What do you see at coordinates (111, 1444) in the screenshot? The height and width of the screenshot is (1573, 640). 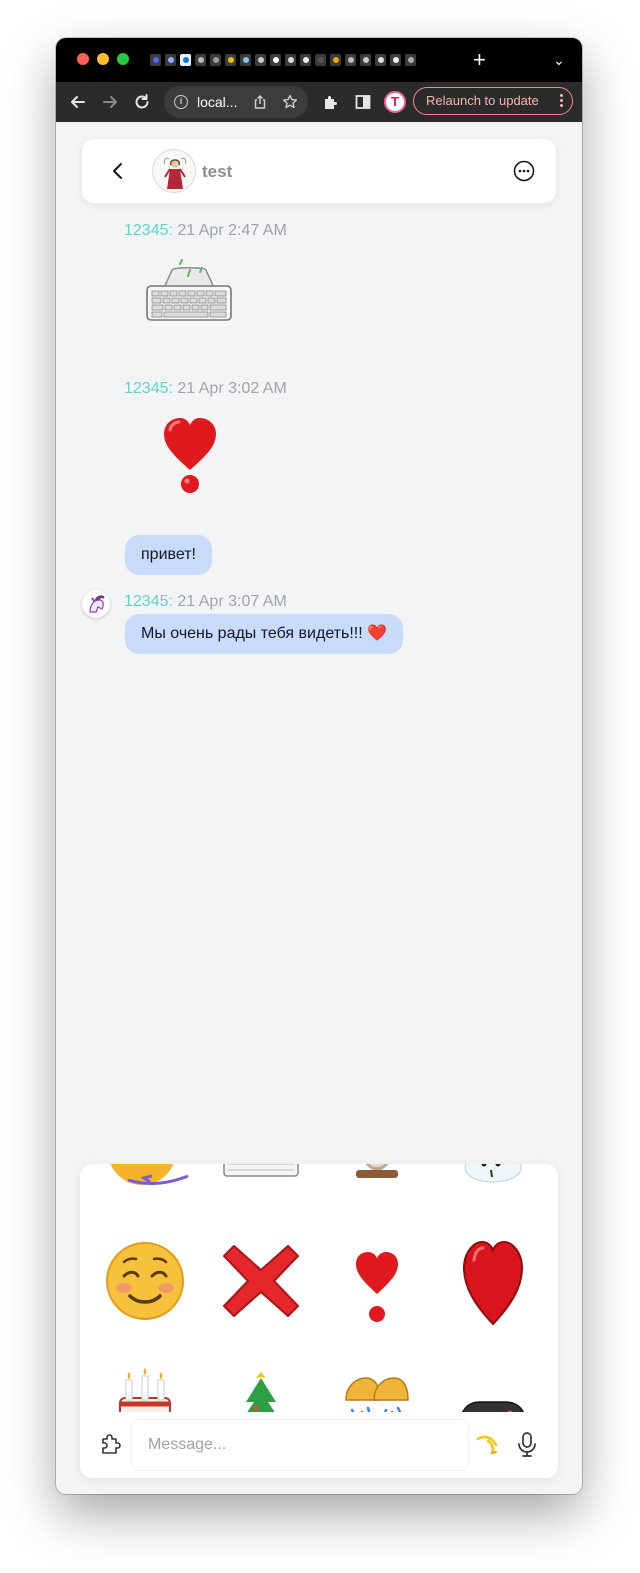 I see `puzzle-icon` at bounding box center [111, 1444].